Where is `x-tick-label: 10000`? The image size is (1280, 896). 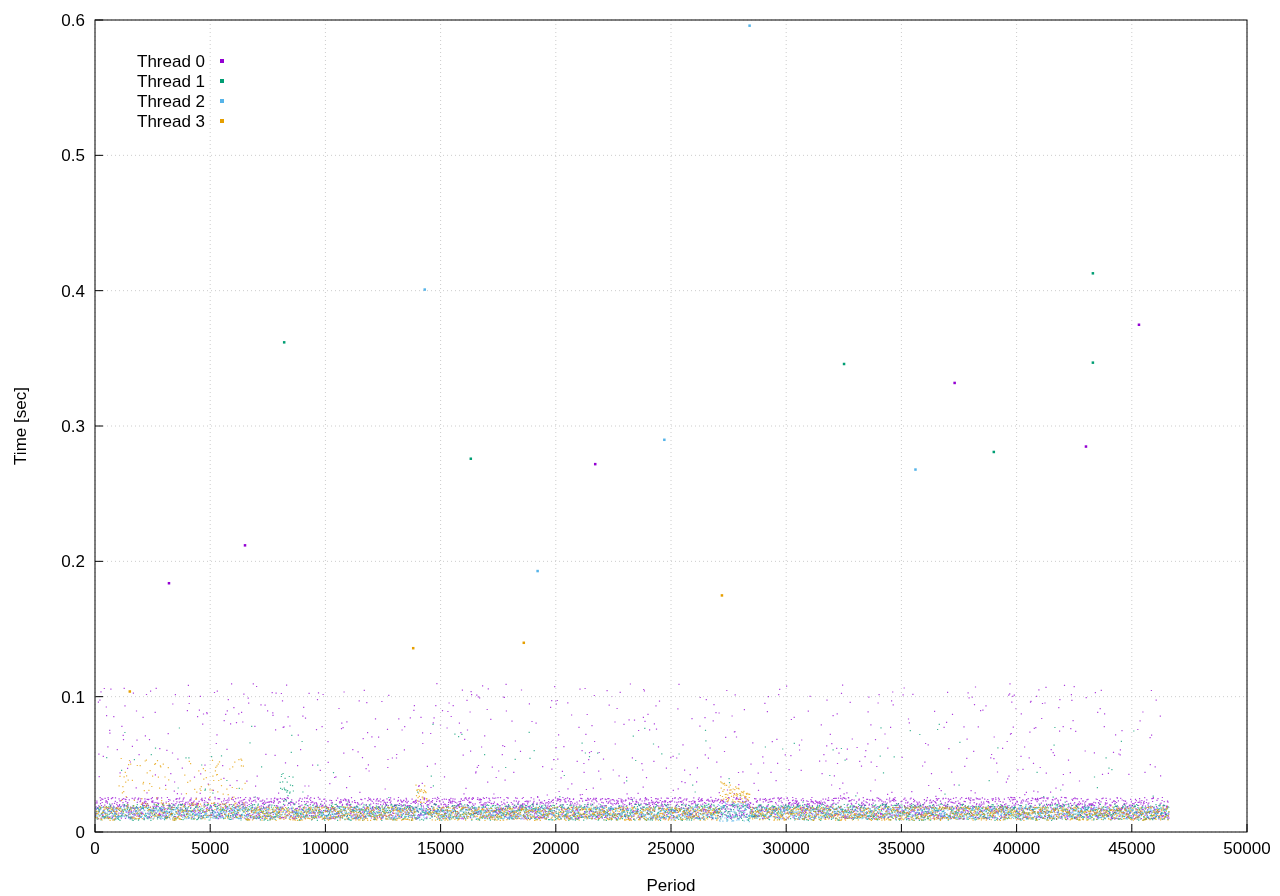 x-tick-label: 10000 is located at coordinates (325, 848).